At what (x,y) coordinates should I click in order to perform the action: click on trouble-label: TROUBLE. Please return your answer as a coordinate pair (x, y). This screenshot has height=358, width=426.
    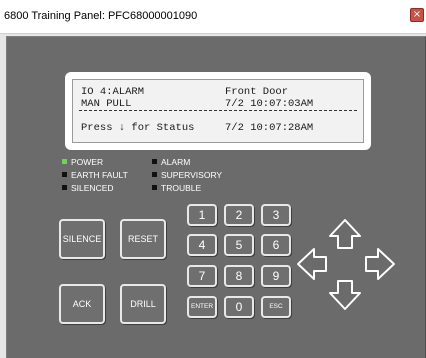
    Looking at the image, I should click on (181, 188).